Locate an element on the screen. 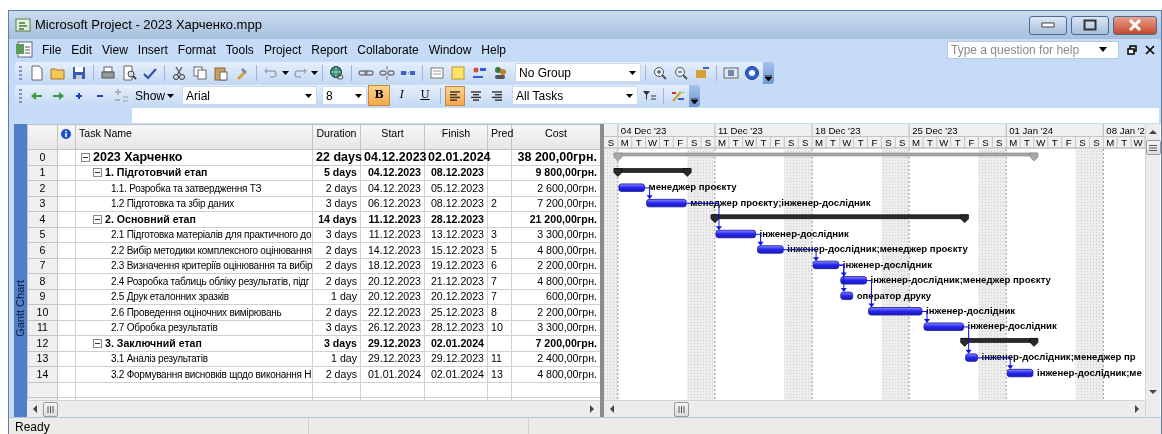 The width and height of the screenshot is (1162, 434). italic-button: I is located at coordinates (402, 95).